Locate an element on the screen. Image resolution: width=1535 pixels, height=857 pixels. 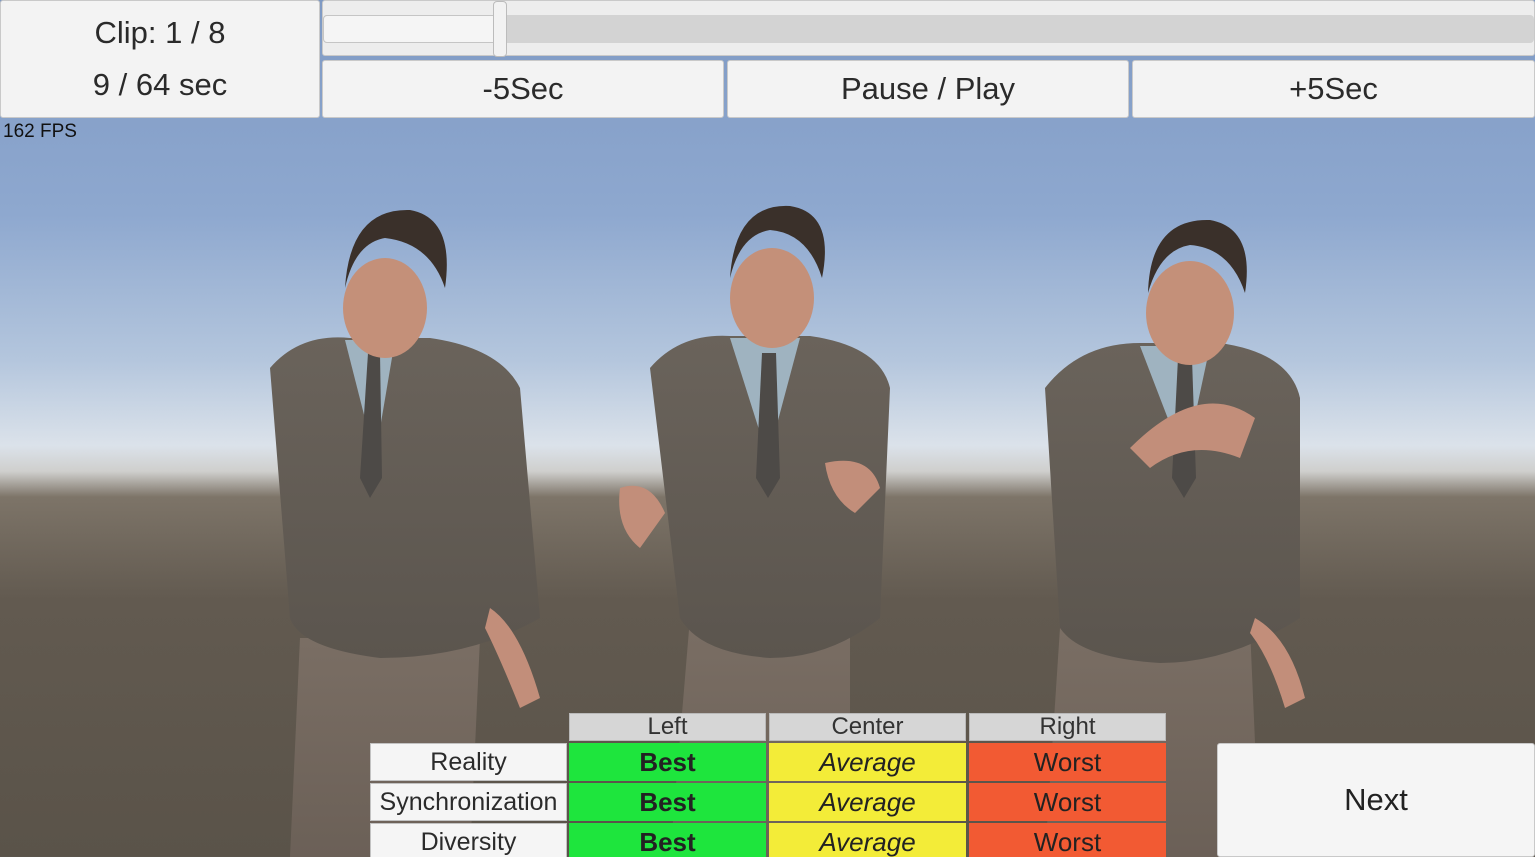
clip-time: 9 / 64 sec is located at coordinates (160, 84).